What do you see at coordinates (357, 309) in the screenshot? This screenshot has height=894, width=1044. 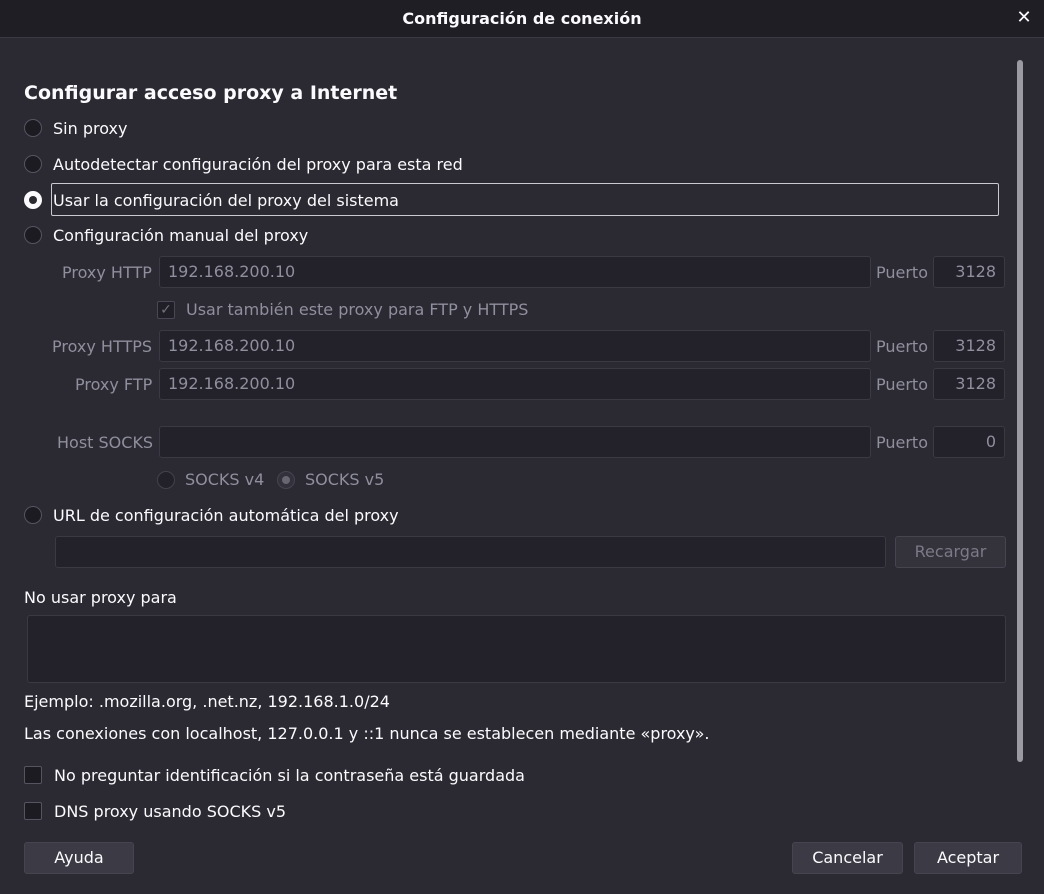 I see `also-use-label: Usar también este proxy para FTP y HTTPS` at bounding box center [357, 309].